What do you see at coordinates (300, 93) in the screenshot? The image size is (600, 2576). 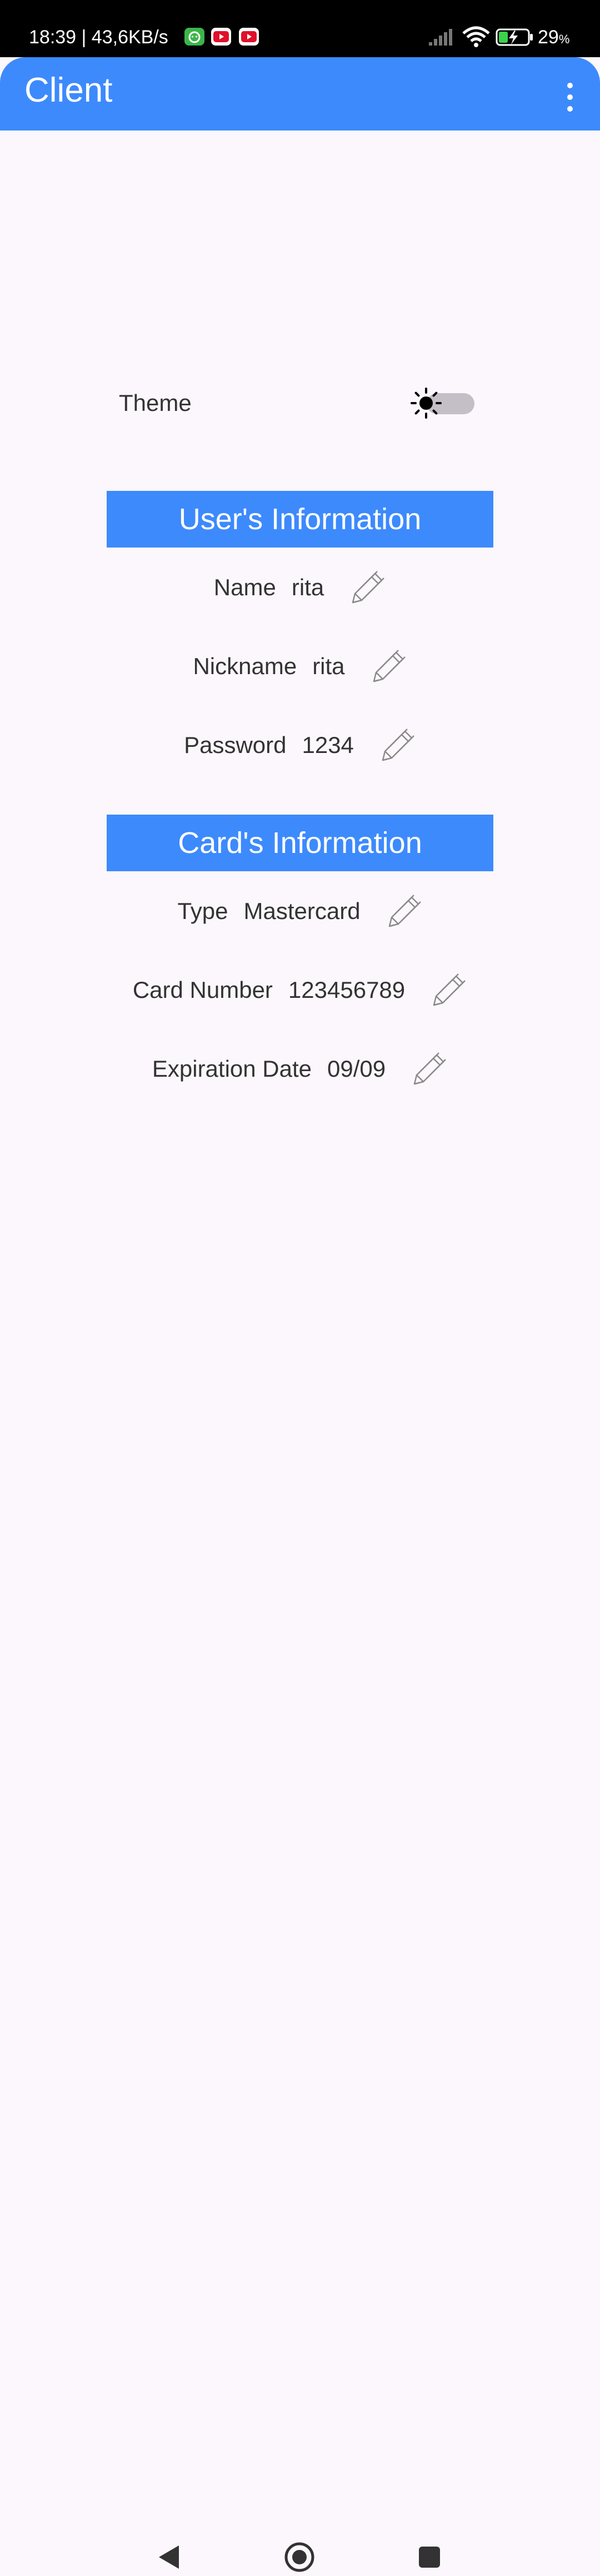 I see `app-bar: Client` at bounding box center [300, 93].